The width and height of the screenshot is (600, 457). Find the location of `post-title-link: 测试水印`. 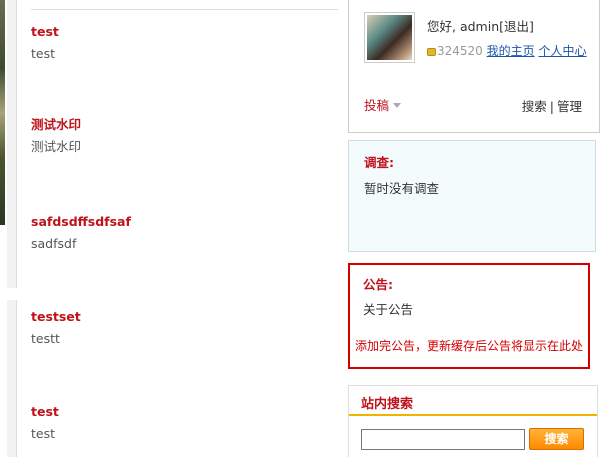

post-title-link: 测试水印 is located at coordinates (181, 125).